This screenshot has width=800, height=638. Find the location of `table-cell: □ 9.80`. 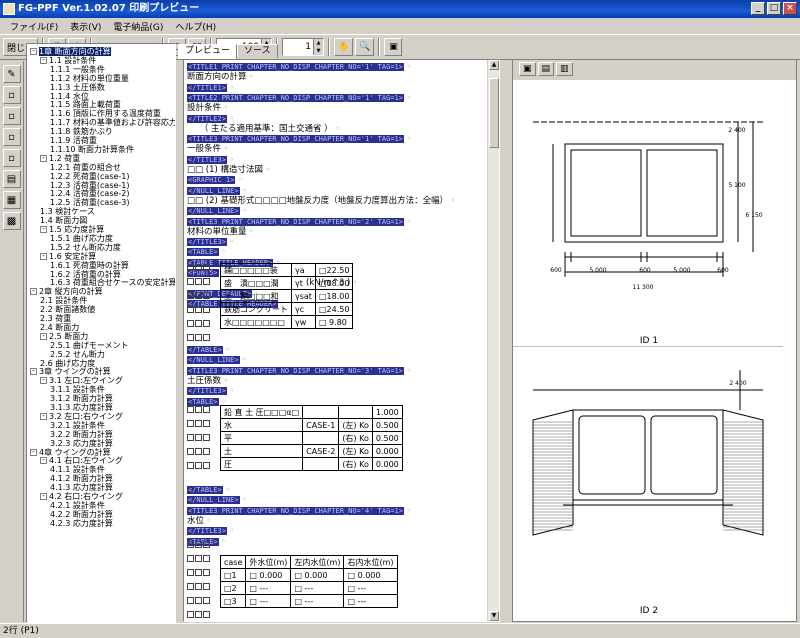

table-cell: □ 9.80 is located at coordinates (334, 322).